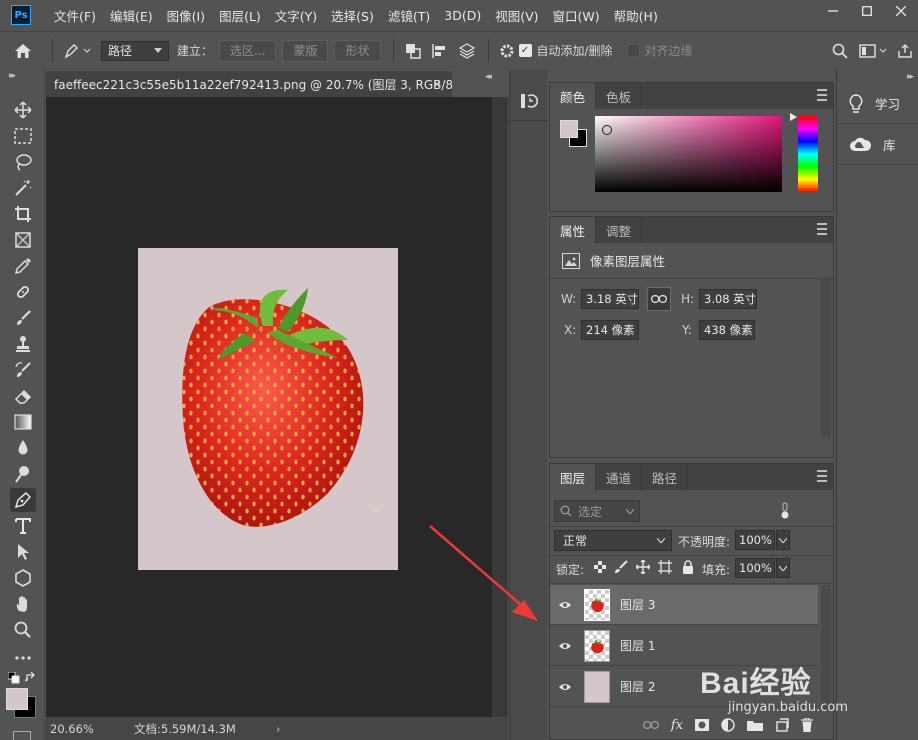  Describe the element at coordinates (135, 50) in the screenshot. I see `pen-mode-select: 路径` at that location.